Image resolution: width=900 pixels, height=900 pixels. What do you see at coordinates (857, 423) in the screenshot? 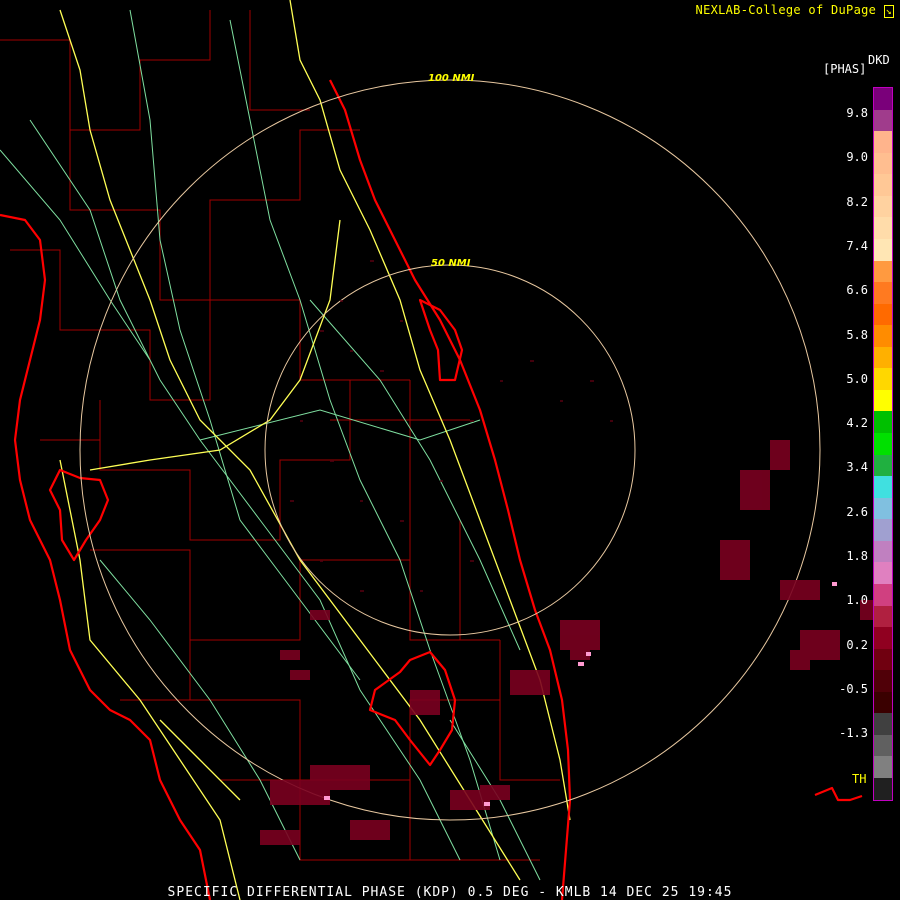
I see `legend-tick-label: 4.2` at bounding box center [857, 423].